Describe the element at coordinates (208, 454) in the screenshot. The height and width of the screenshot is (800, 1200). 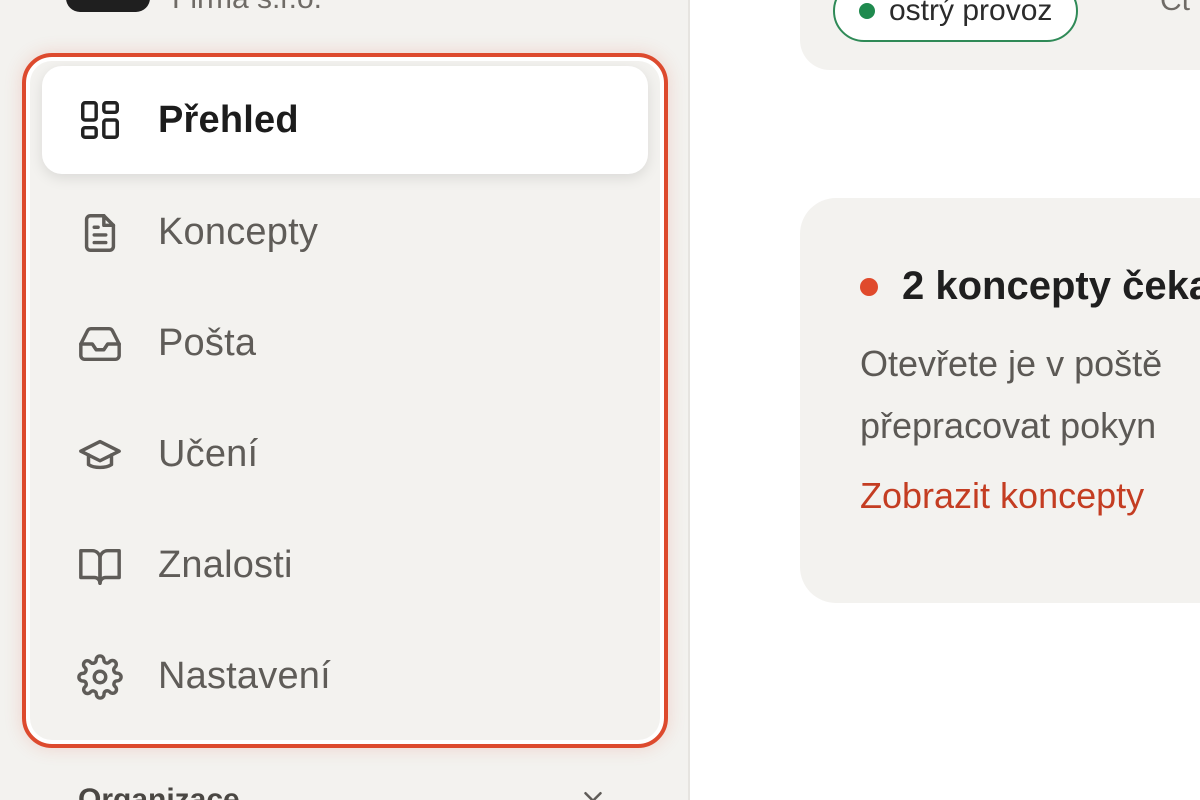
I see `sidebar-item-label: Učení` at that location.